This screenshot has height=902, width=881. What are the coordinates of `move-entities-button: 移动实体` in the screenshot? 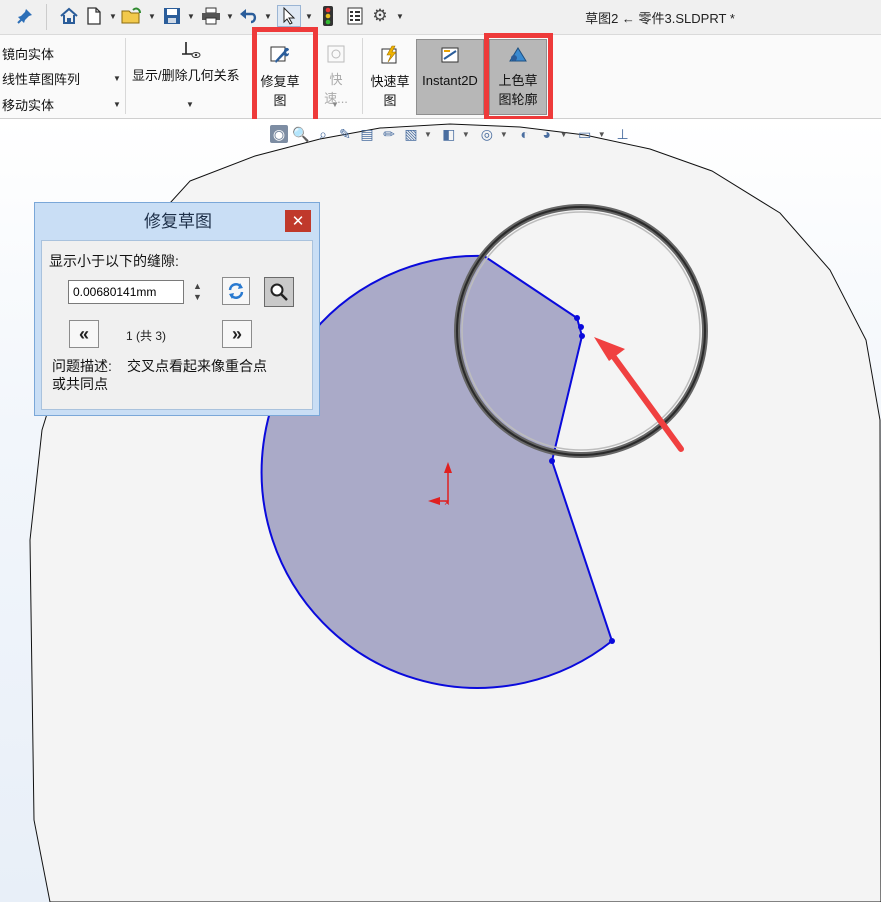 It's located at (28, 104).